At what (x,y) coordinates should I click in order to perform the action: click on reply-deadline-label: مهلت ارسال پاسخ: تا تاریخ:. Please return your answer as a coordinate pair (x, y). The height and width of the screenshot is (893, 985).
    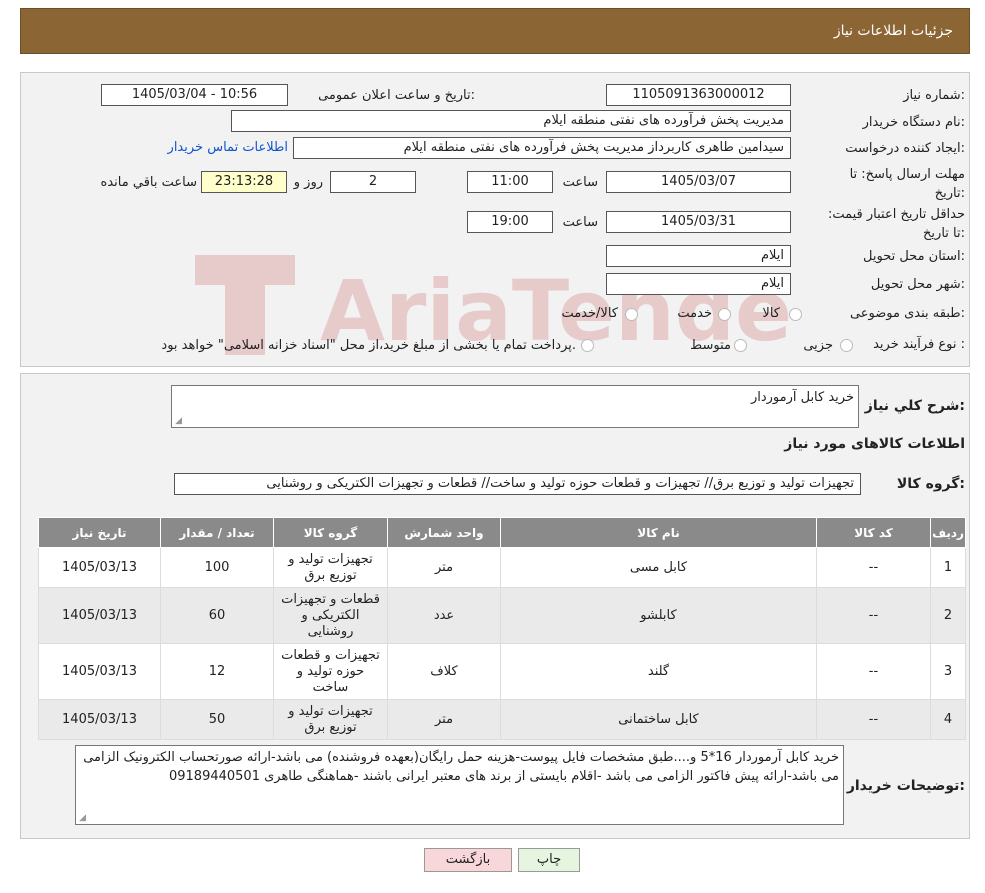
    Looking at the image, I should click on (907, 184).